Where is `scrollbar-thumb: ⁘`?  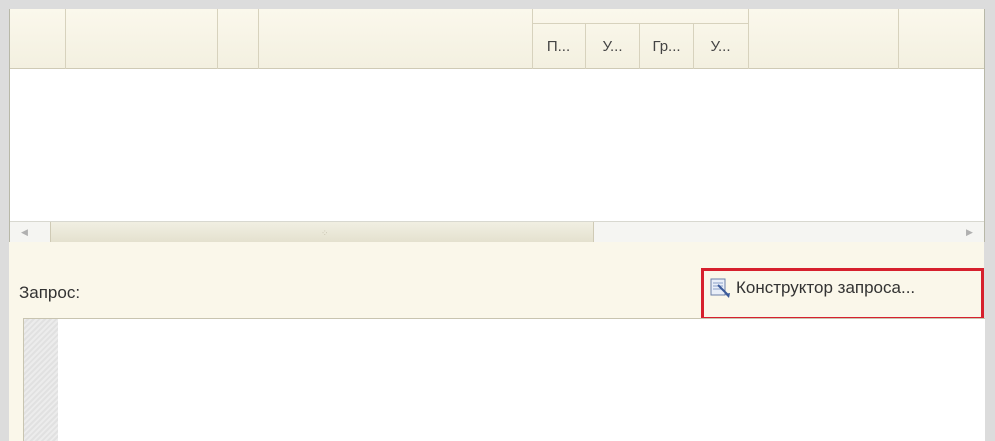
scrollbar-thumb: ⁘ is located at coordinates (322, 232).